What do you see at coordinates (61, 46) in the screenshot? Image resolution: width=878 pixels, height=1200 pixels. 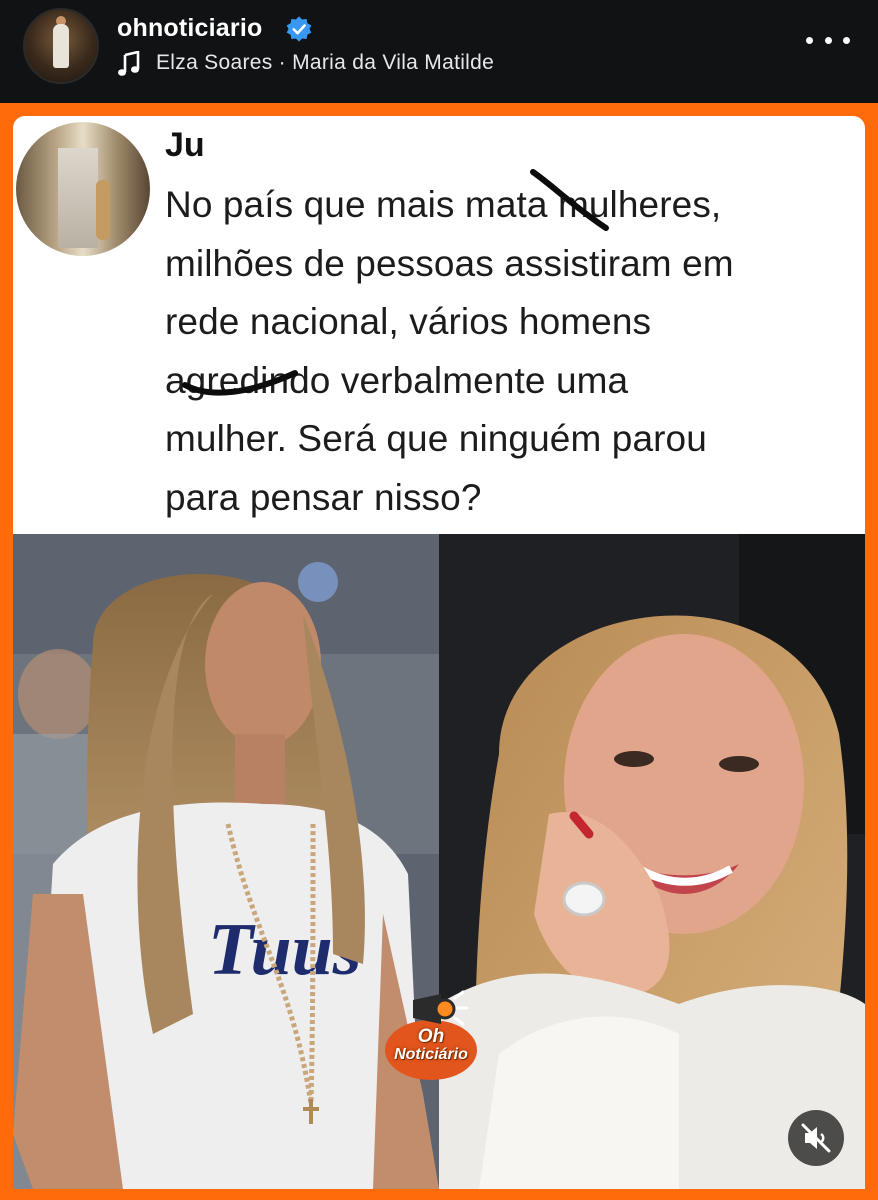 I see `profile-avatar` at bounding box center [61, 46].